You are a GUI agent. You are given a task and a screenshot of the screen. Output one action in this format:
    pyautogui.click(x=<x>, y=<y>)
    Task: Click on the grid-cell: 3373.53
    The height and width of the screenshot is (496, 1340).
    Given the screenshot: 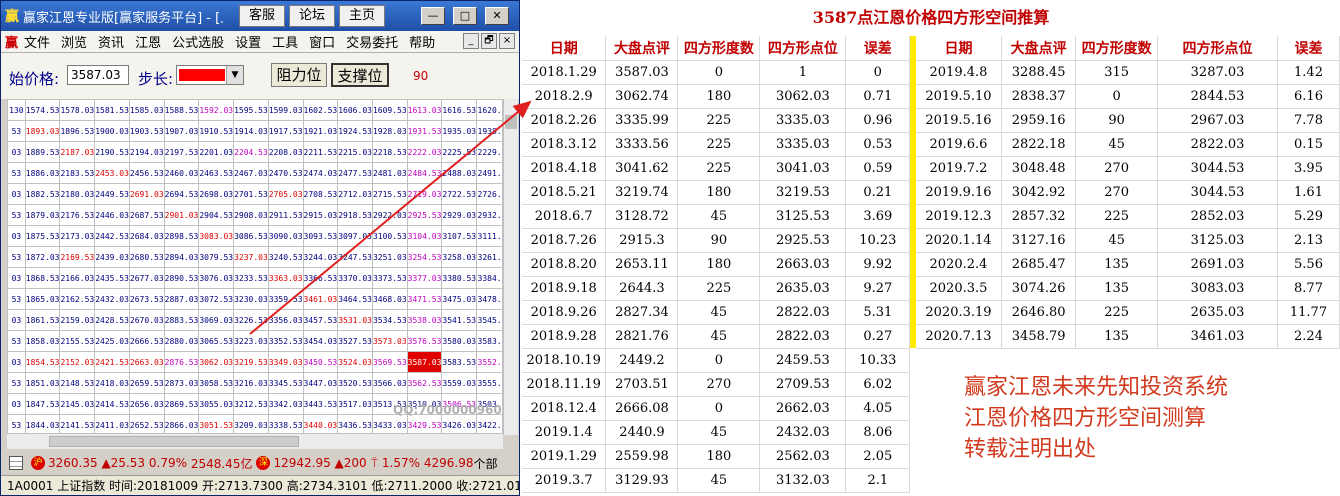 What is the action you would take?
    pyautogui.click(x=389, y=278)
    